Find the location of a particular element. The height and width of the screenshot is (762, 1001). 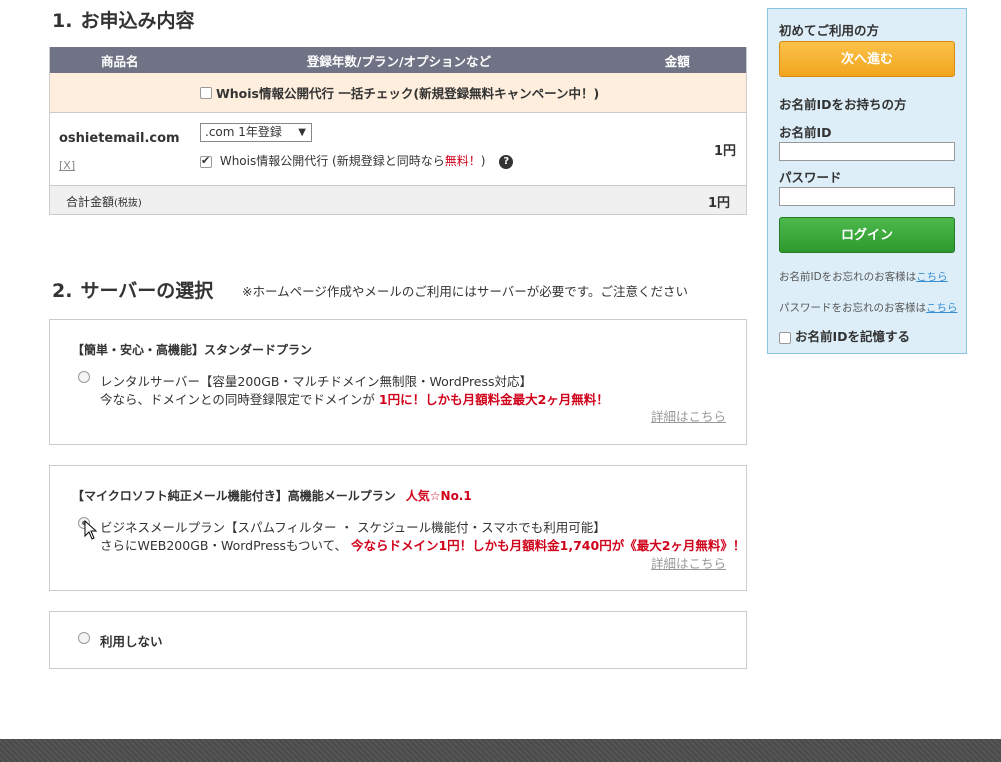

plan-standard-desc: レンタルサーバー【容量200GB・マルチドメイン無制限・WordPress対応】 is located at coordinates (316, 381).